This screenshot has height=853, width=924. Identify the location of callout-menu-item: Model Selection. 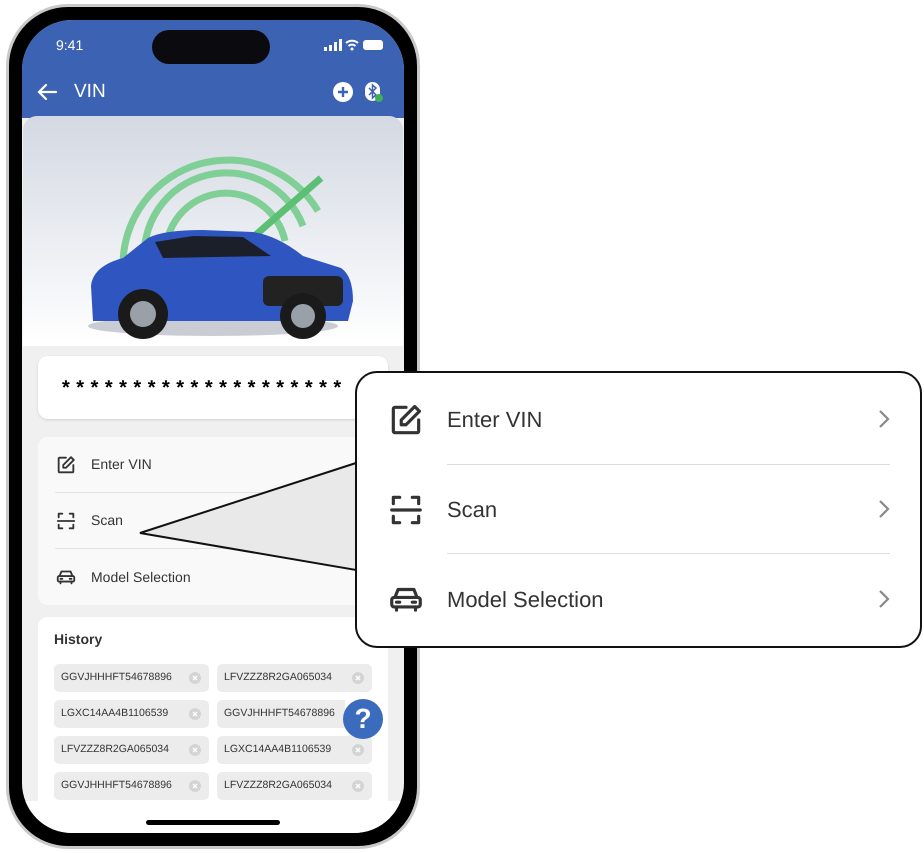
(638, 599).